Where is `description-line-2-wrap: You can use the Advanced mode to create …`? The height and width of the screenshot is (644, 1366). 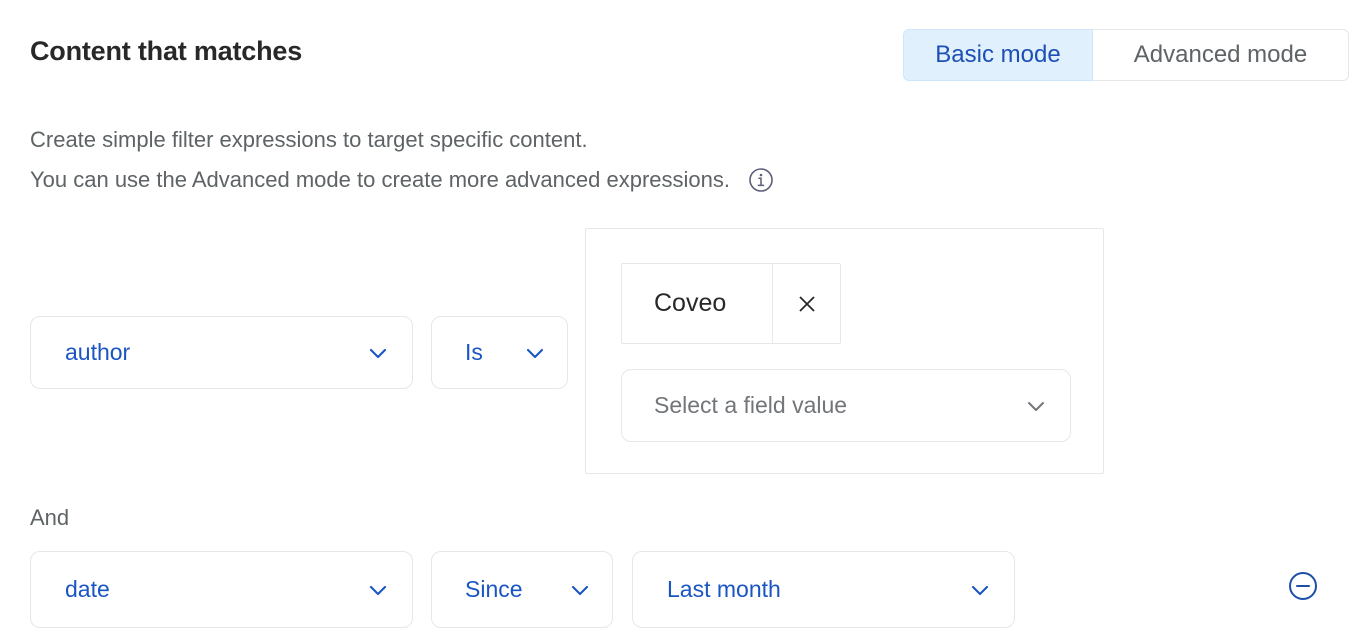 description-line-2-wrap: You can use the Advanced mode to create … is located at coordinates (402, 180).